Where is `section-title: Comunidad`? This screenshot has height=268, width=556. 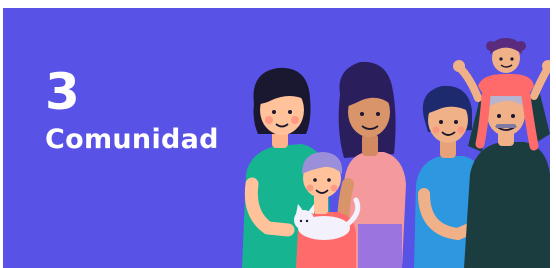
section-title: Comunidad is located at coordinates (132, 139).